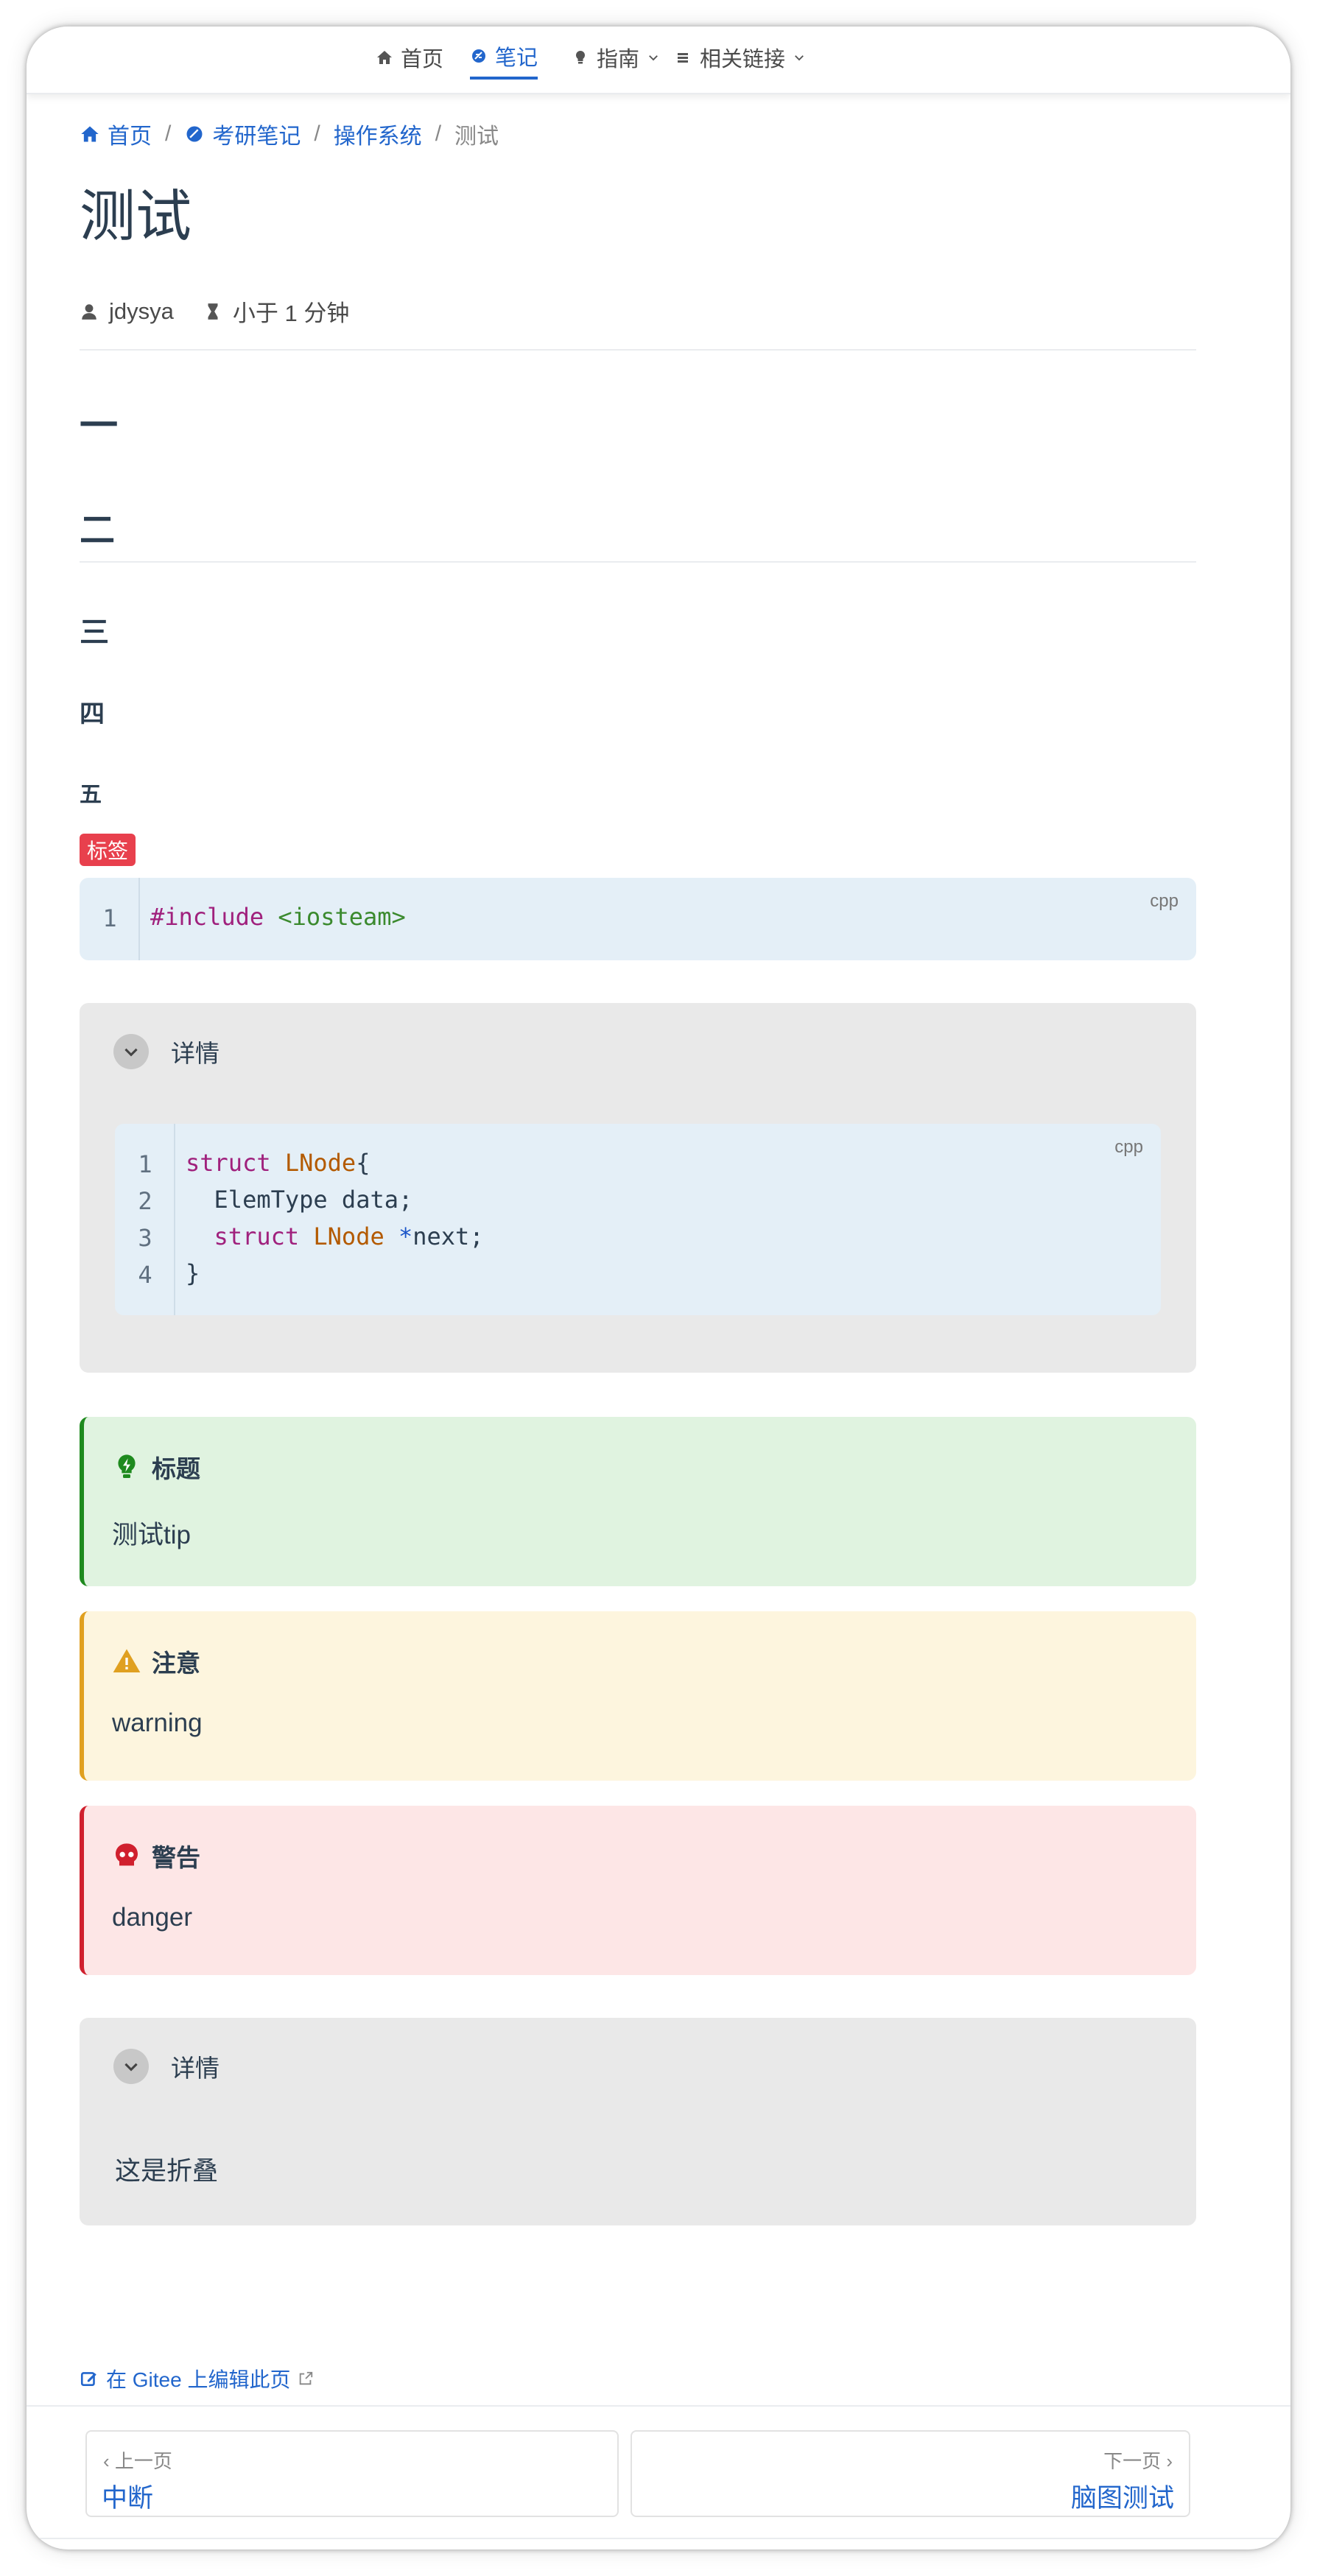  Describe the element at coordinates (92, 714) in the screenshot. I see `heading-4: 四` at that location.